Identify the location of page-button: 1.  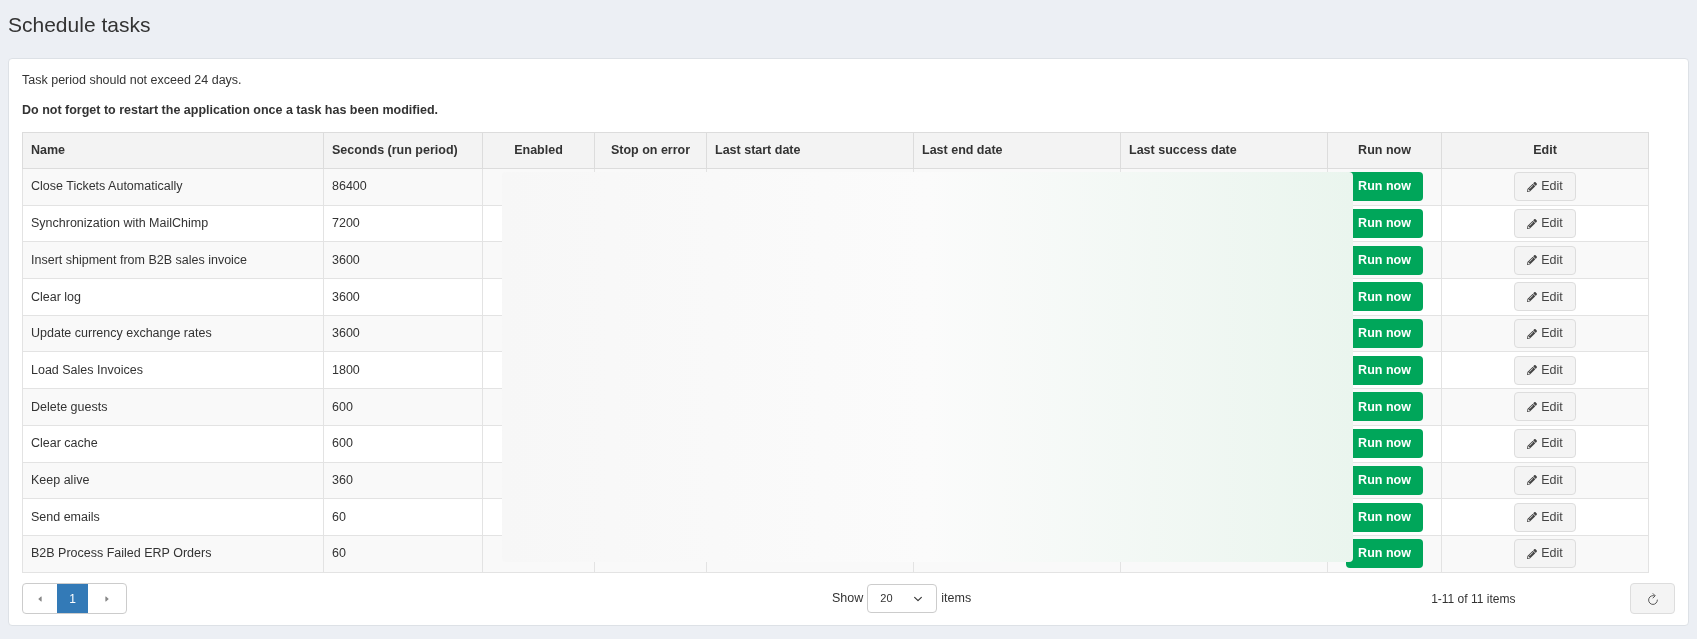
(72, 599).